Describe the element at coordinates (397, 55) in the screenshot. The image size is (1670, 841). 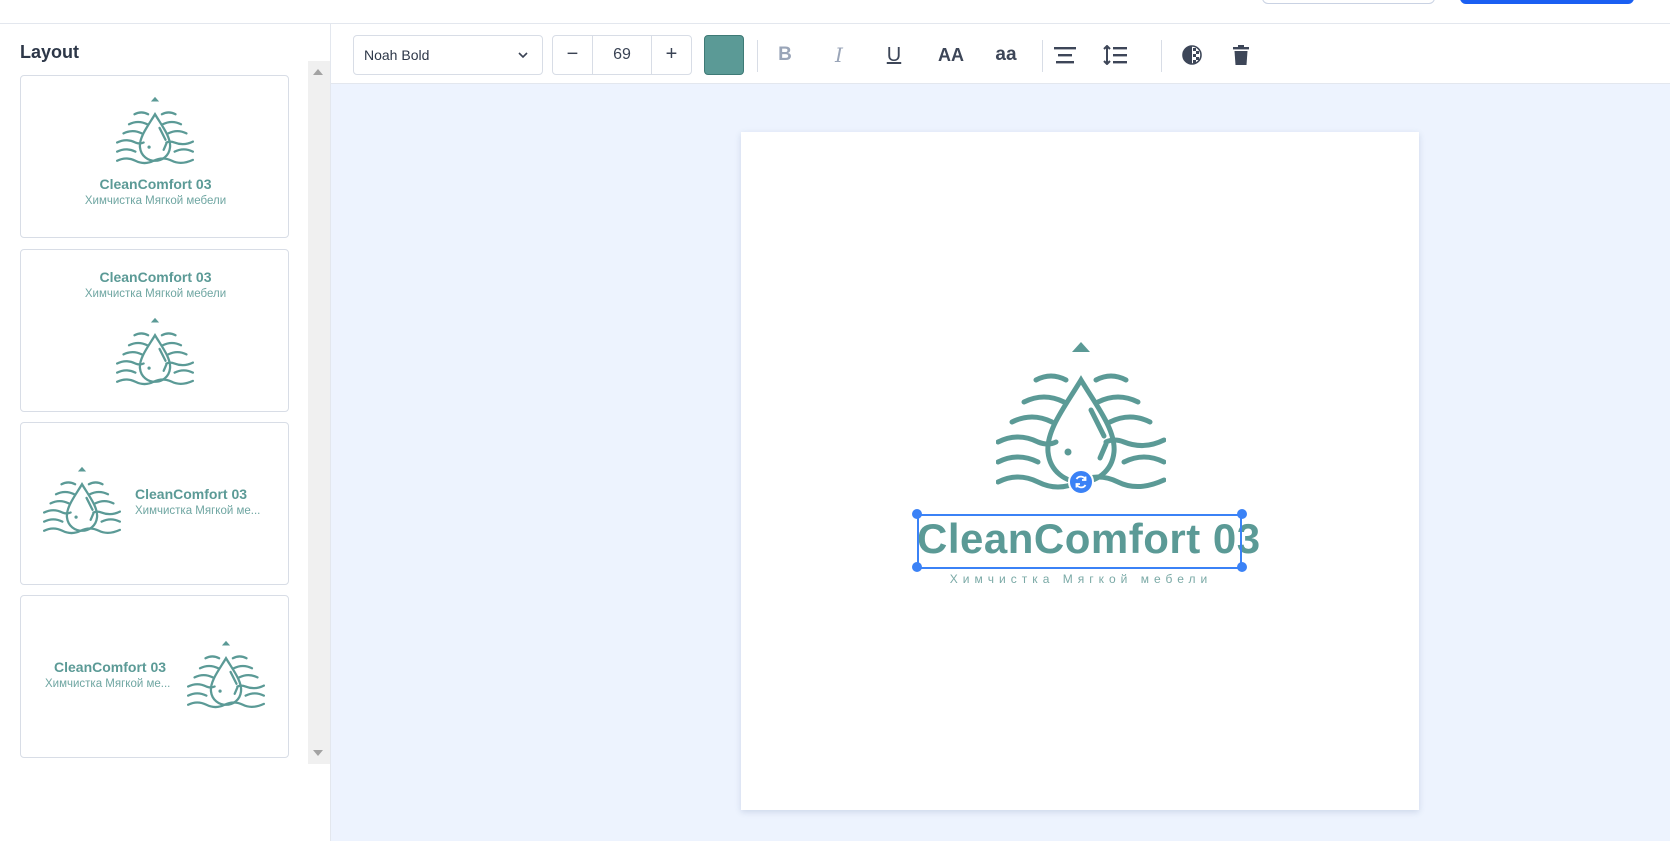
I see `font-family-value: Noah Bold` at that location.